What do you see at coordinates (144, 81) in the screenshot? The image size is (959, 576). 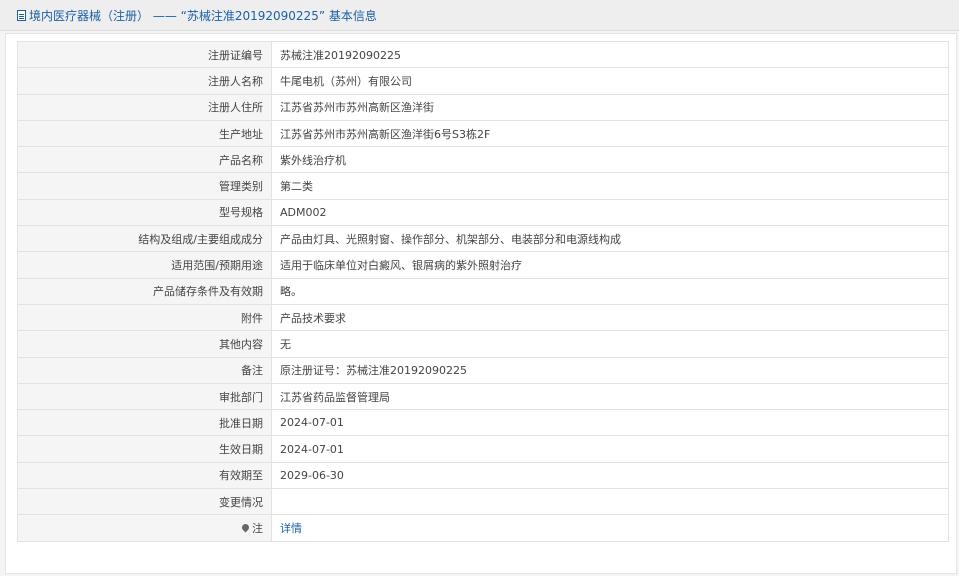 I see `row-label: 注册人名称` at bounding box center [144, 81].